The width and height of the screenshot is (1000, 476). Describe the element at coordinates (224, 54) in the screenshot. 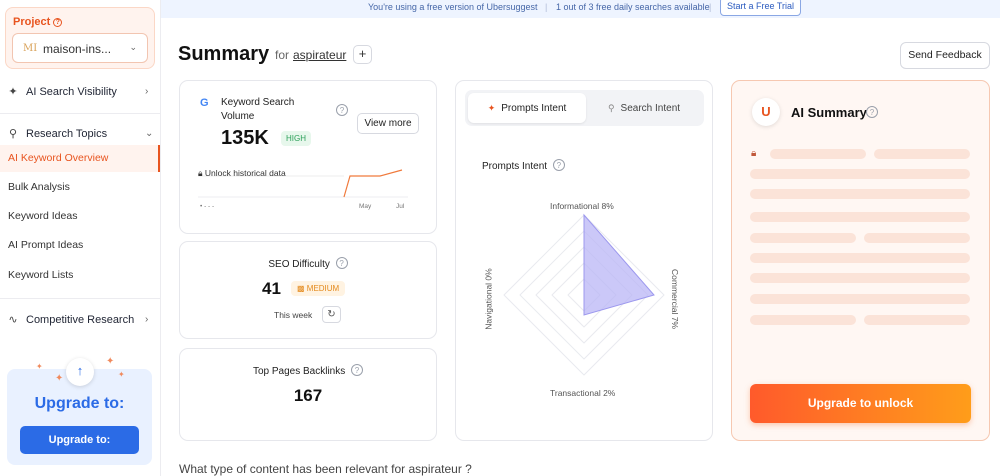

I see `page-title: Summary` at that location.